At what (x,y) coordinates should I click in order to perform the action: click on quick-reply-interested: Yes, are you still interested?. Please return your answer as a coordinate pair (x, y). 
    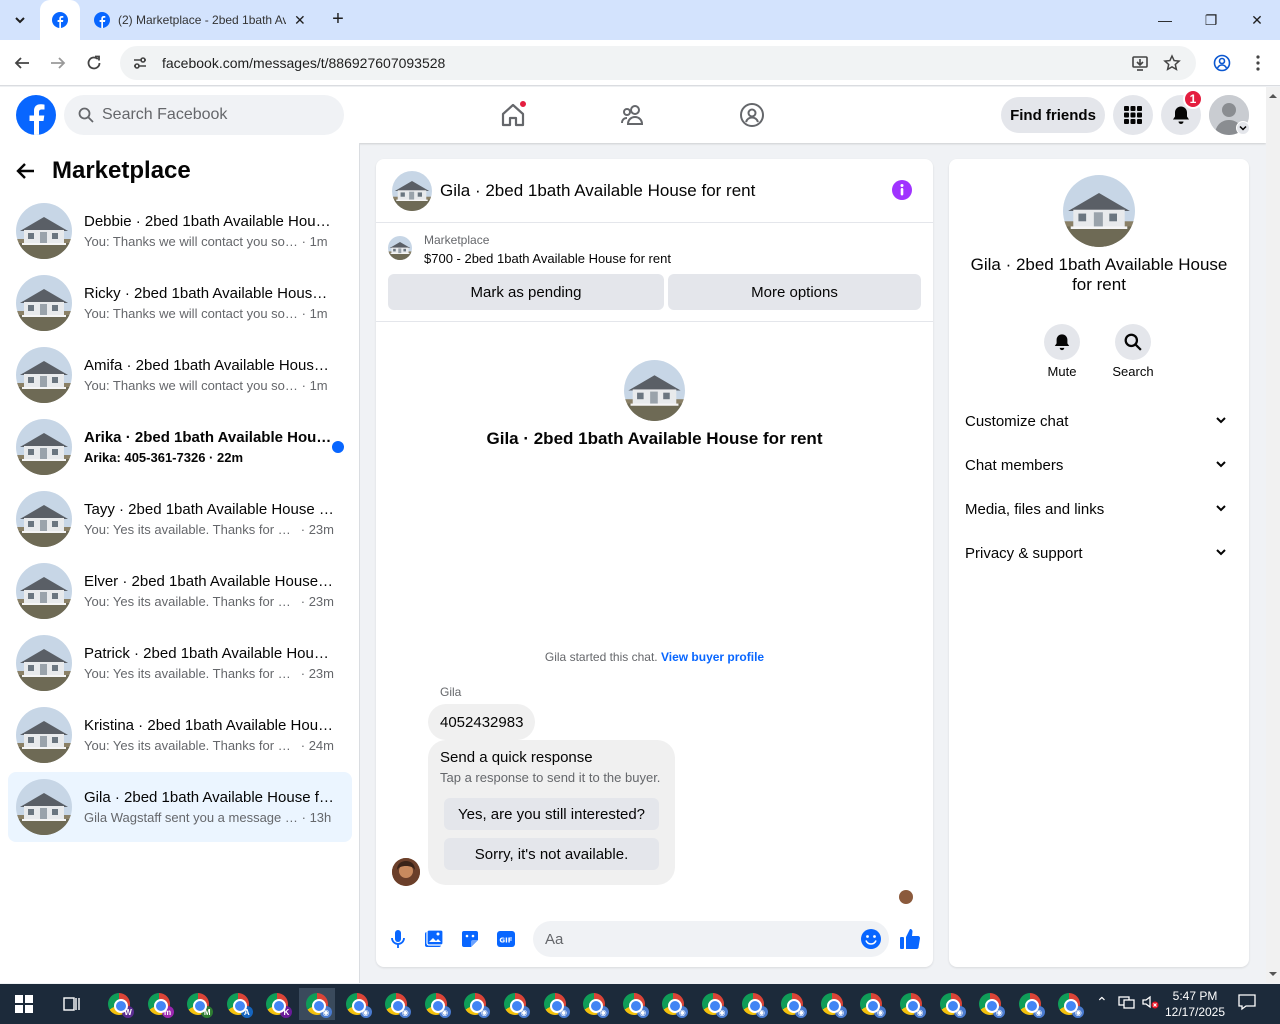
    Looking at the image, I should click on (551, 814).